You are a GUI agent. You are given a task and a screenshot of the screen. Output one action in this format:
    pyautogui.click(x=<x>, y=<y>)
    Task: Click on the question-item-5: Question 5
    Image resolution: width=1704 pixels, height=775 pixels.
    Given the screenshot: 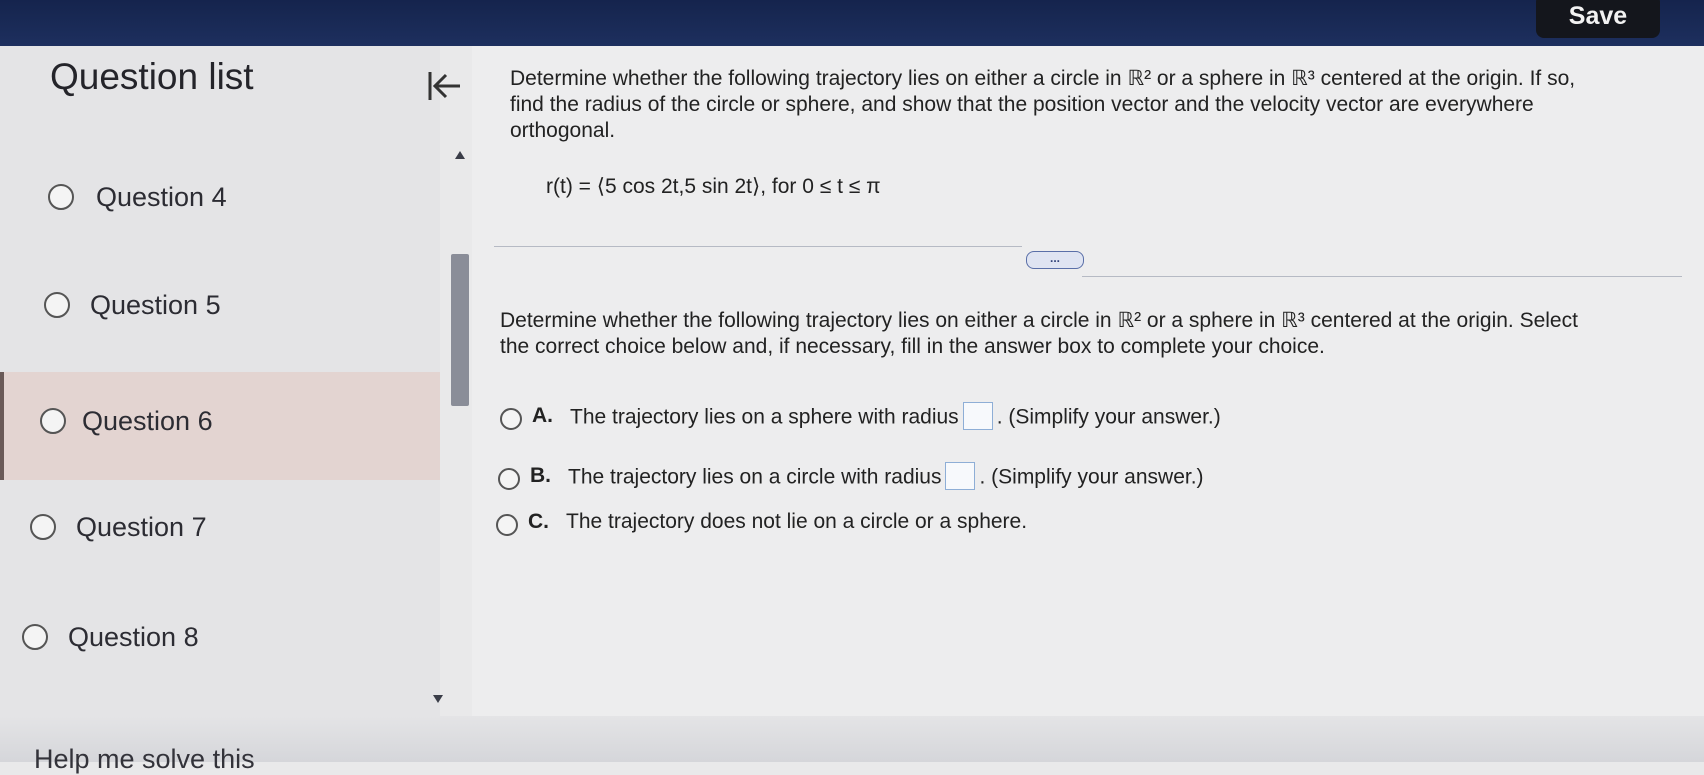 What is the action you would take?
    pyautogui.click(x=220, y=306)
    